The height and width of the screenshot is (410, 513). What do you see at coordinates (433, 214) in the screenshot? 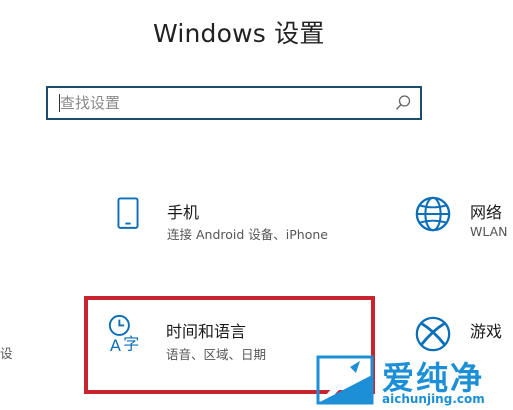
I see `globe-icon` at bounding box center [433, 214].